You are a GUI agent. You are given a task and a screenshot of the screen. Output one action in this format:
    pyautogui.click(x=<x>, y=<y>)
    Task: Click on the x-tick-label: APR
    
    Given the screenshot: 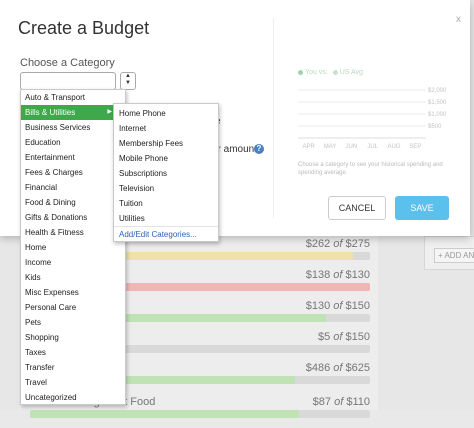 What is the action you would take?
    pyautogui.click(x=308, y=147)
    